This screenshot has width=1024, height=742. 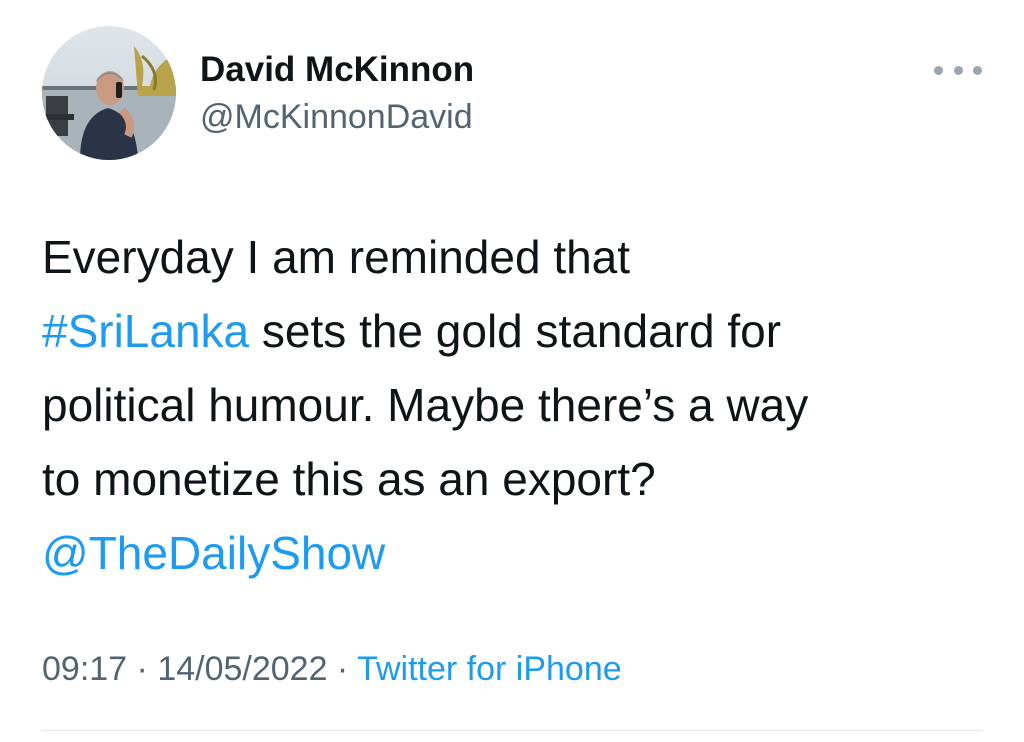 What do you see at coordinates (512, 730) in the screenshot?
I see `divider` at bounding box center [512, 730].